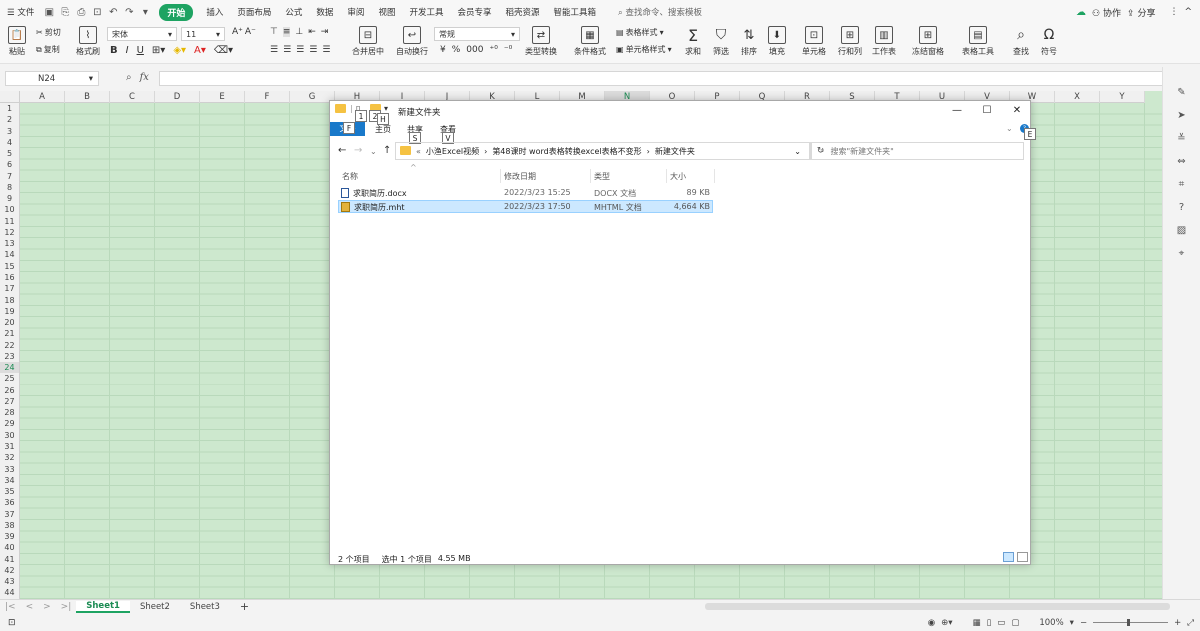 This screenshot has width=1200, height=631. I want to click on align-bottom-icon: ⊥, so click(299, 32).